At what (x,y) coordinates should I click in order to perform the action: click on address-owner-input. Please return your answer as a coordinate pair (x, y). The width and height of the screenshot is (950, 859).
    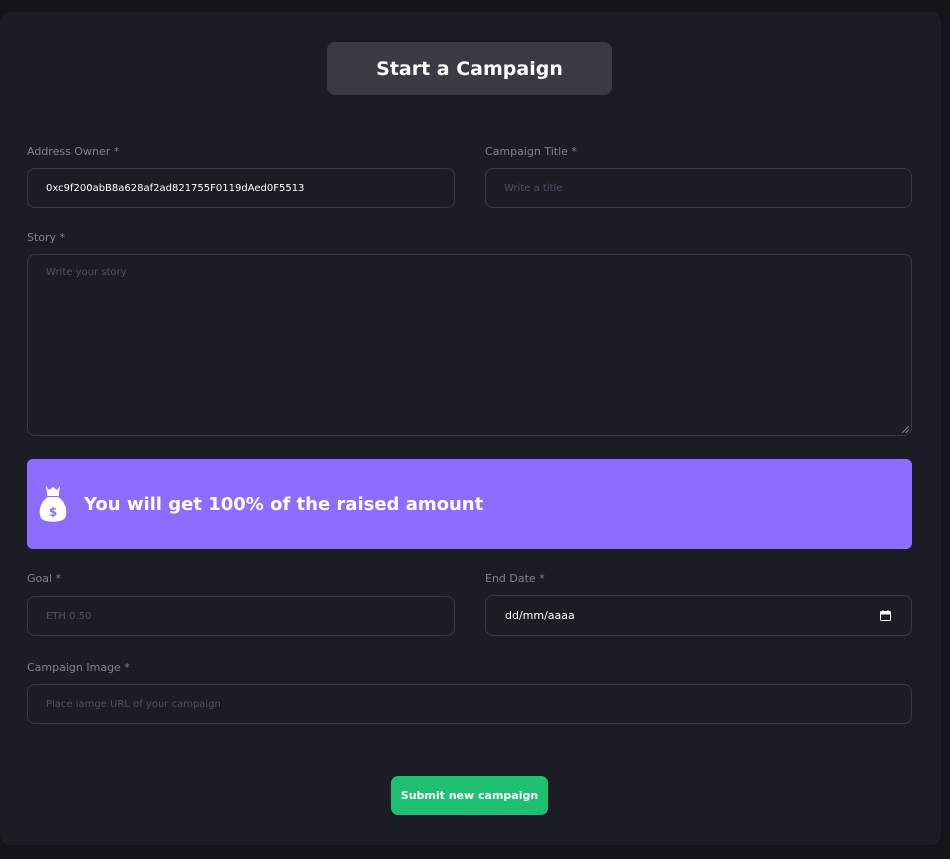
    Looking at the image, I should click on (241, 188).